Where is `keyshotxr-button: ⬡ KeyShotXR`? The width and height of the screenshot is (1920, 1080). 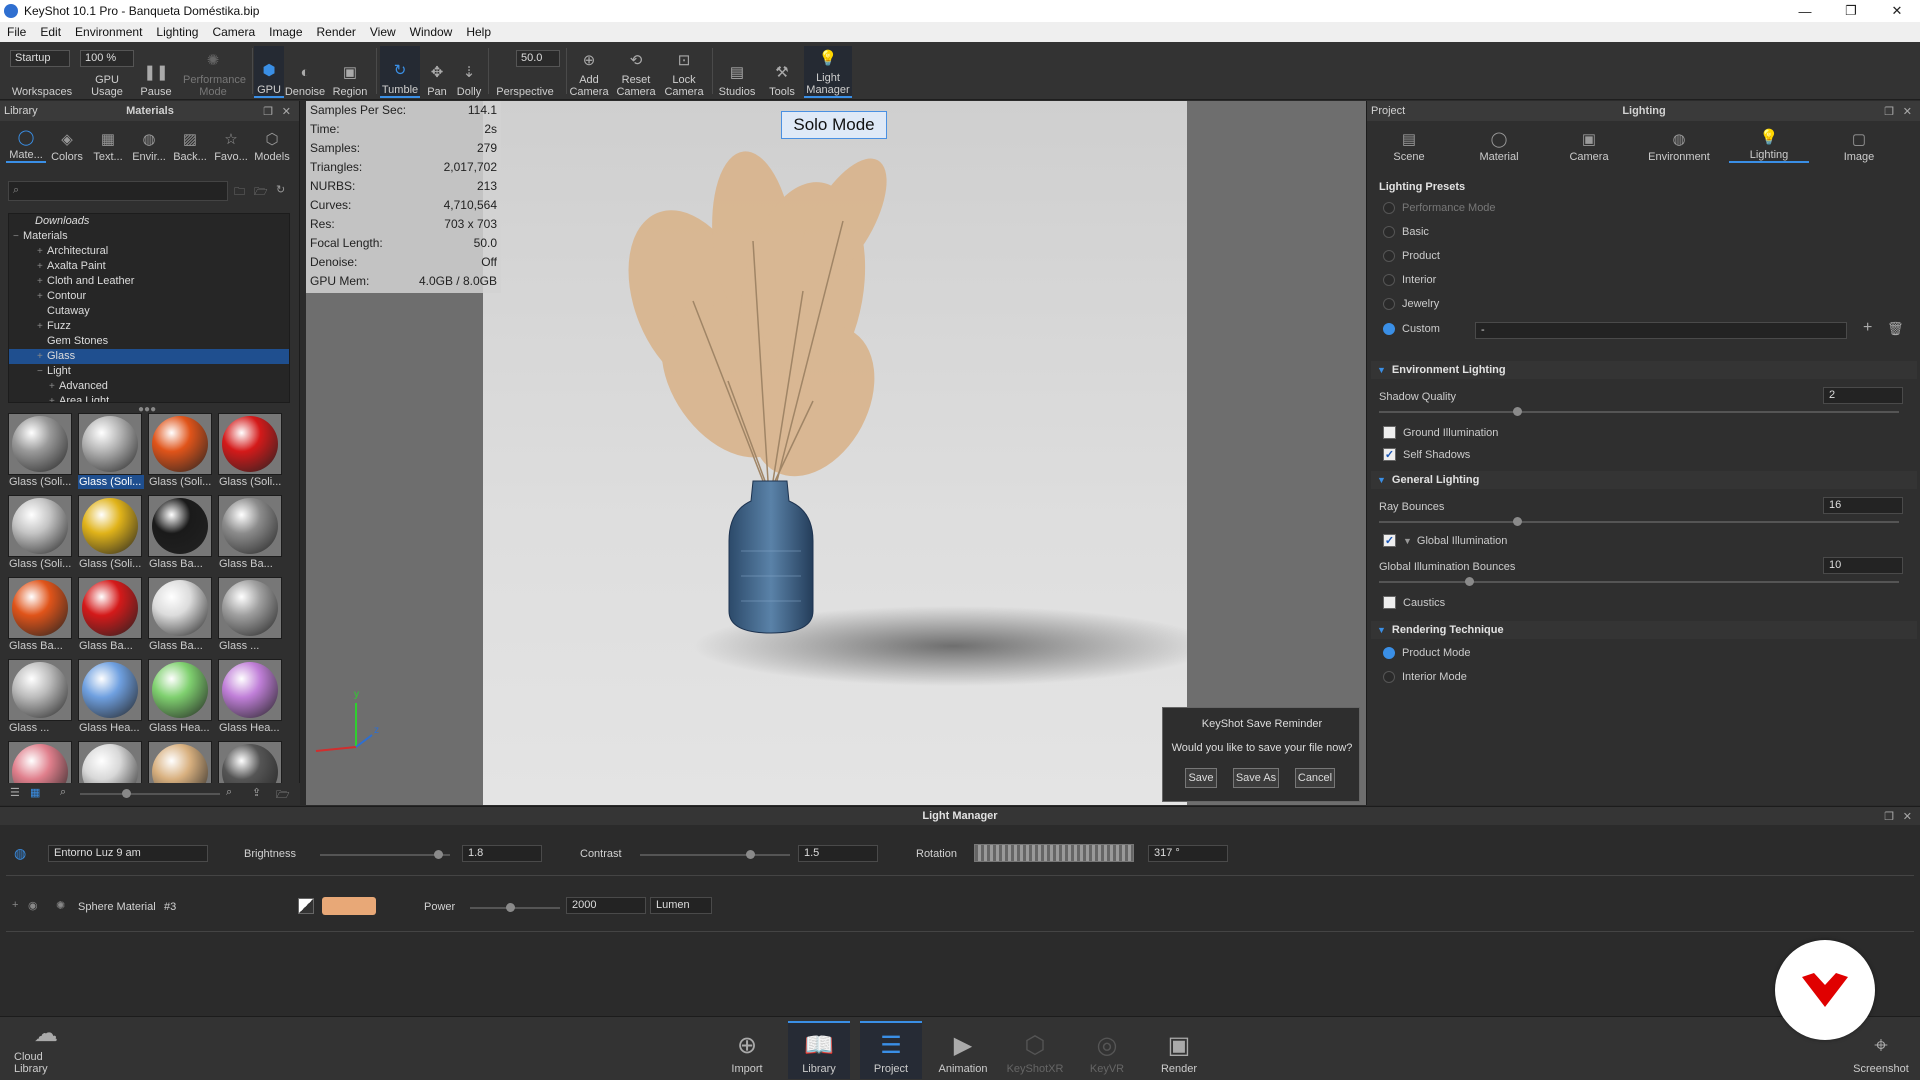
keyshotxr-button: ⬡ KeyShotXR is located at coordinates (1035, 1050).